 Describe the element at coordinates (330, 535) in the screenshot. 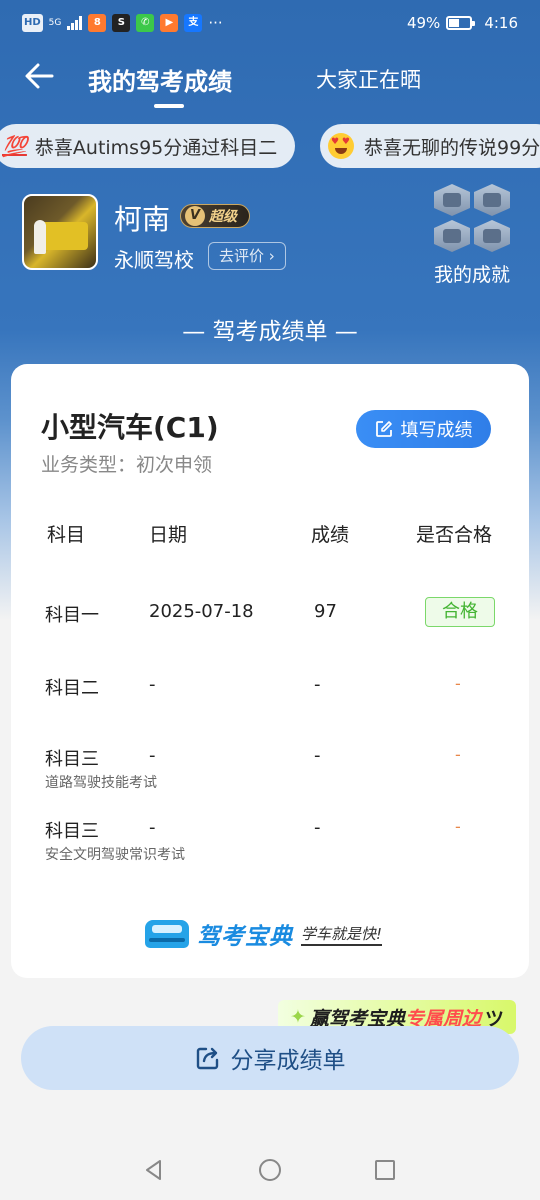

I see `header-score: 成绩` at that location.